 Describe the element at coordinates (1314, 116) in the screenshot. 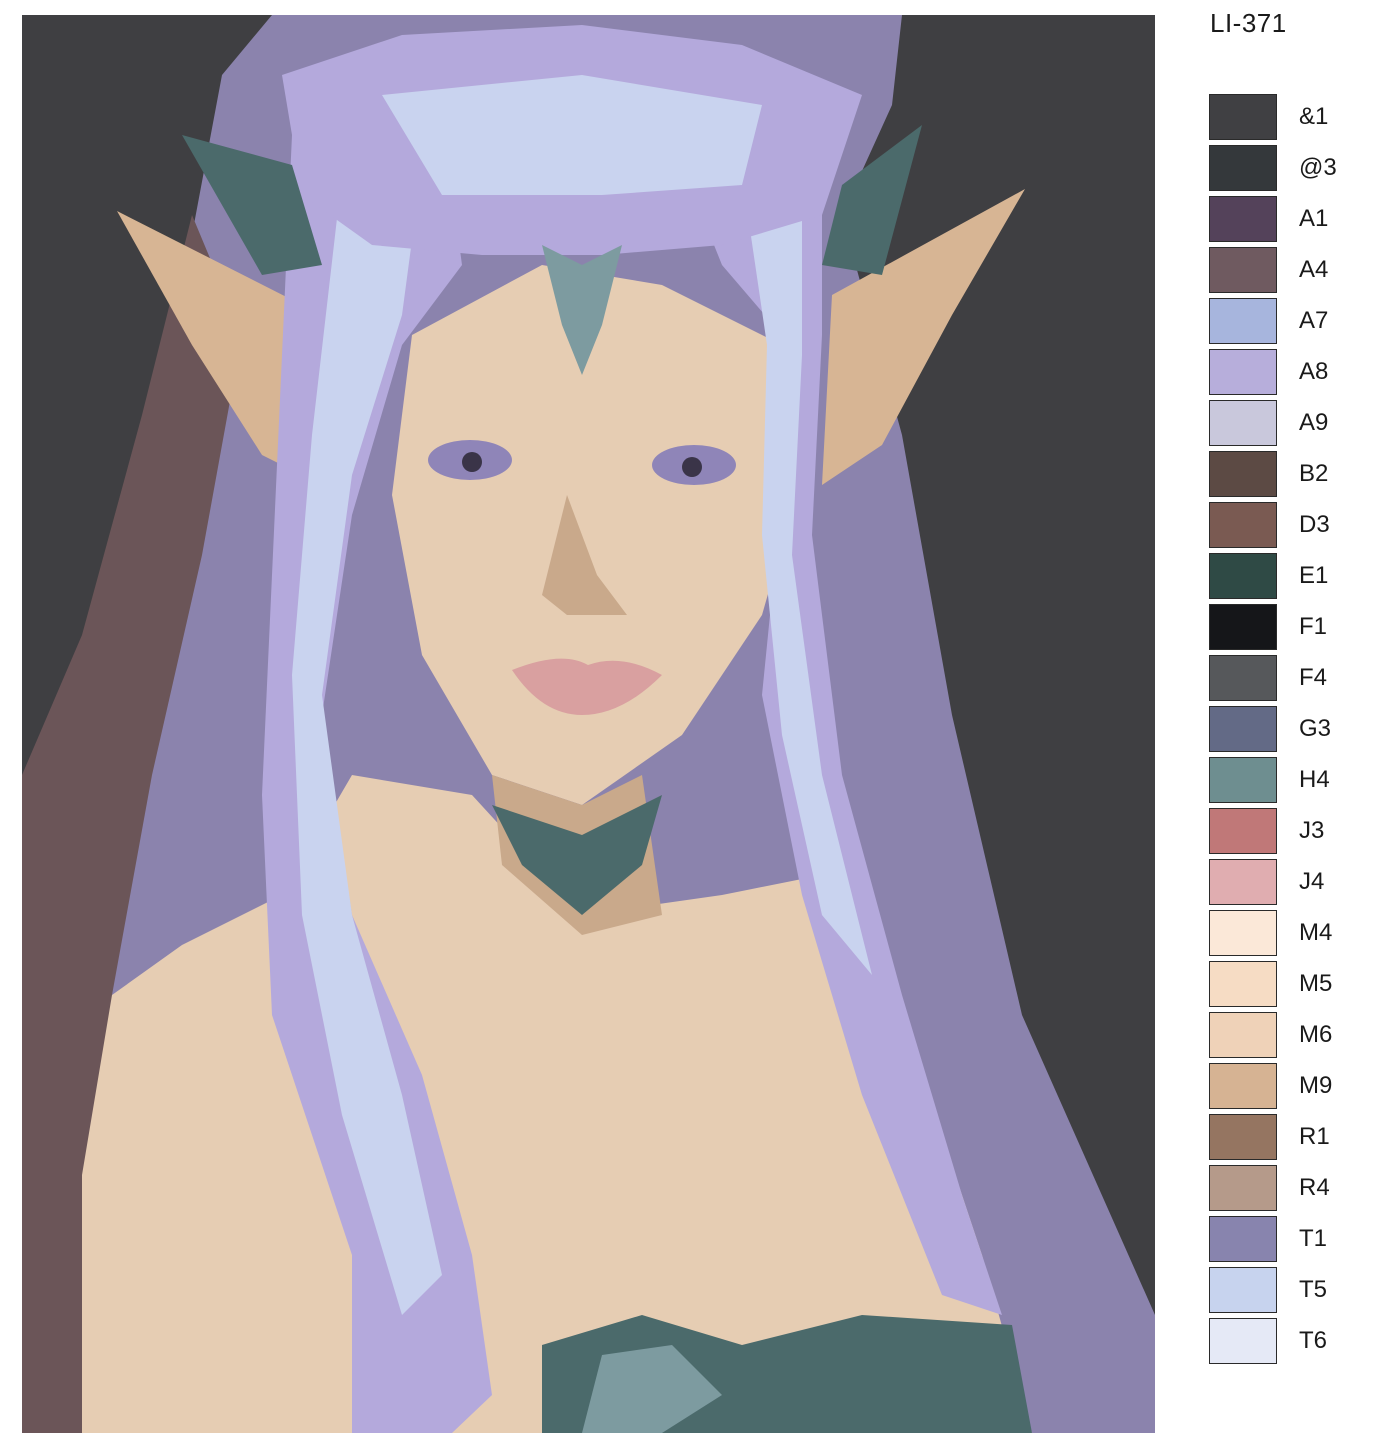

I see `color-code-label: &1` at that location.